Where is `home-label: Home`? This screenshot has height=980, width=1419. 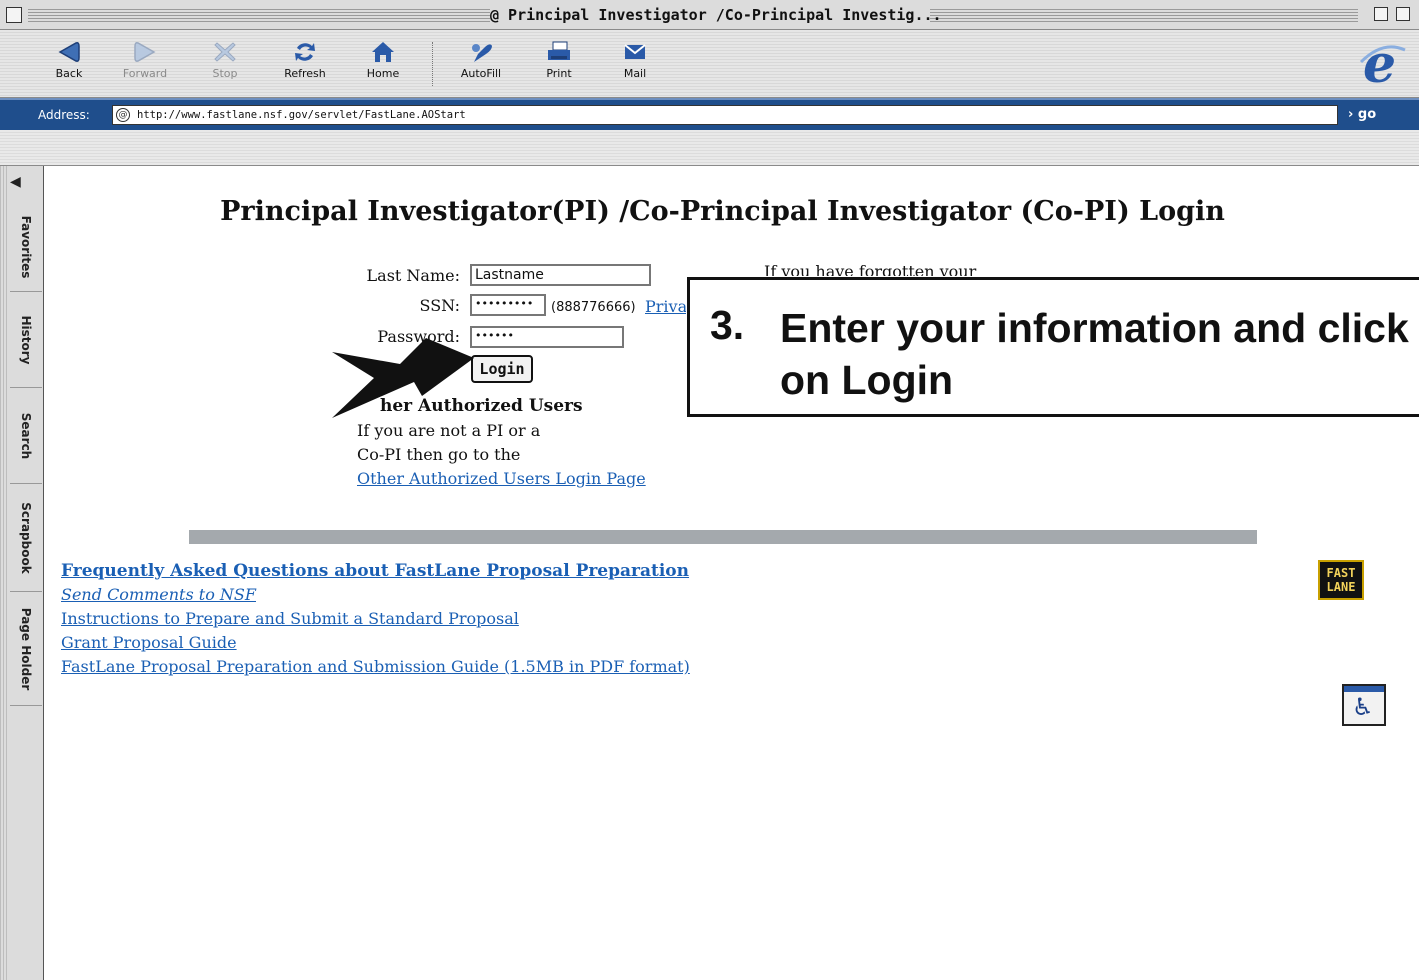
home-label: Home is located at coordinates (383, 73).